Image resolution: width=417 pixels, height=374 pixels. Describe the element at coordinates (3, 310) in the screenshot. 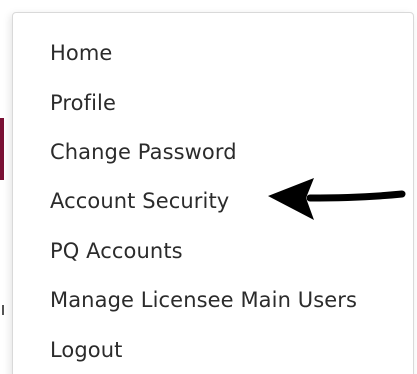

I see `background-edge-mark` at that location.